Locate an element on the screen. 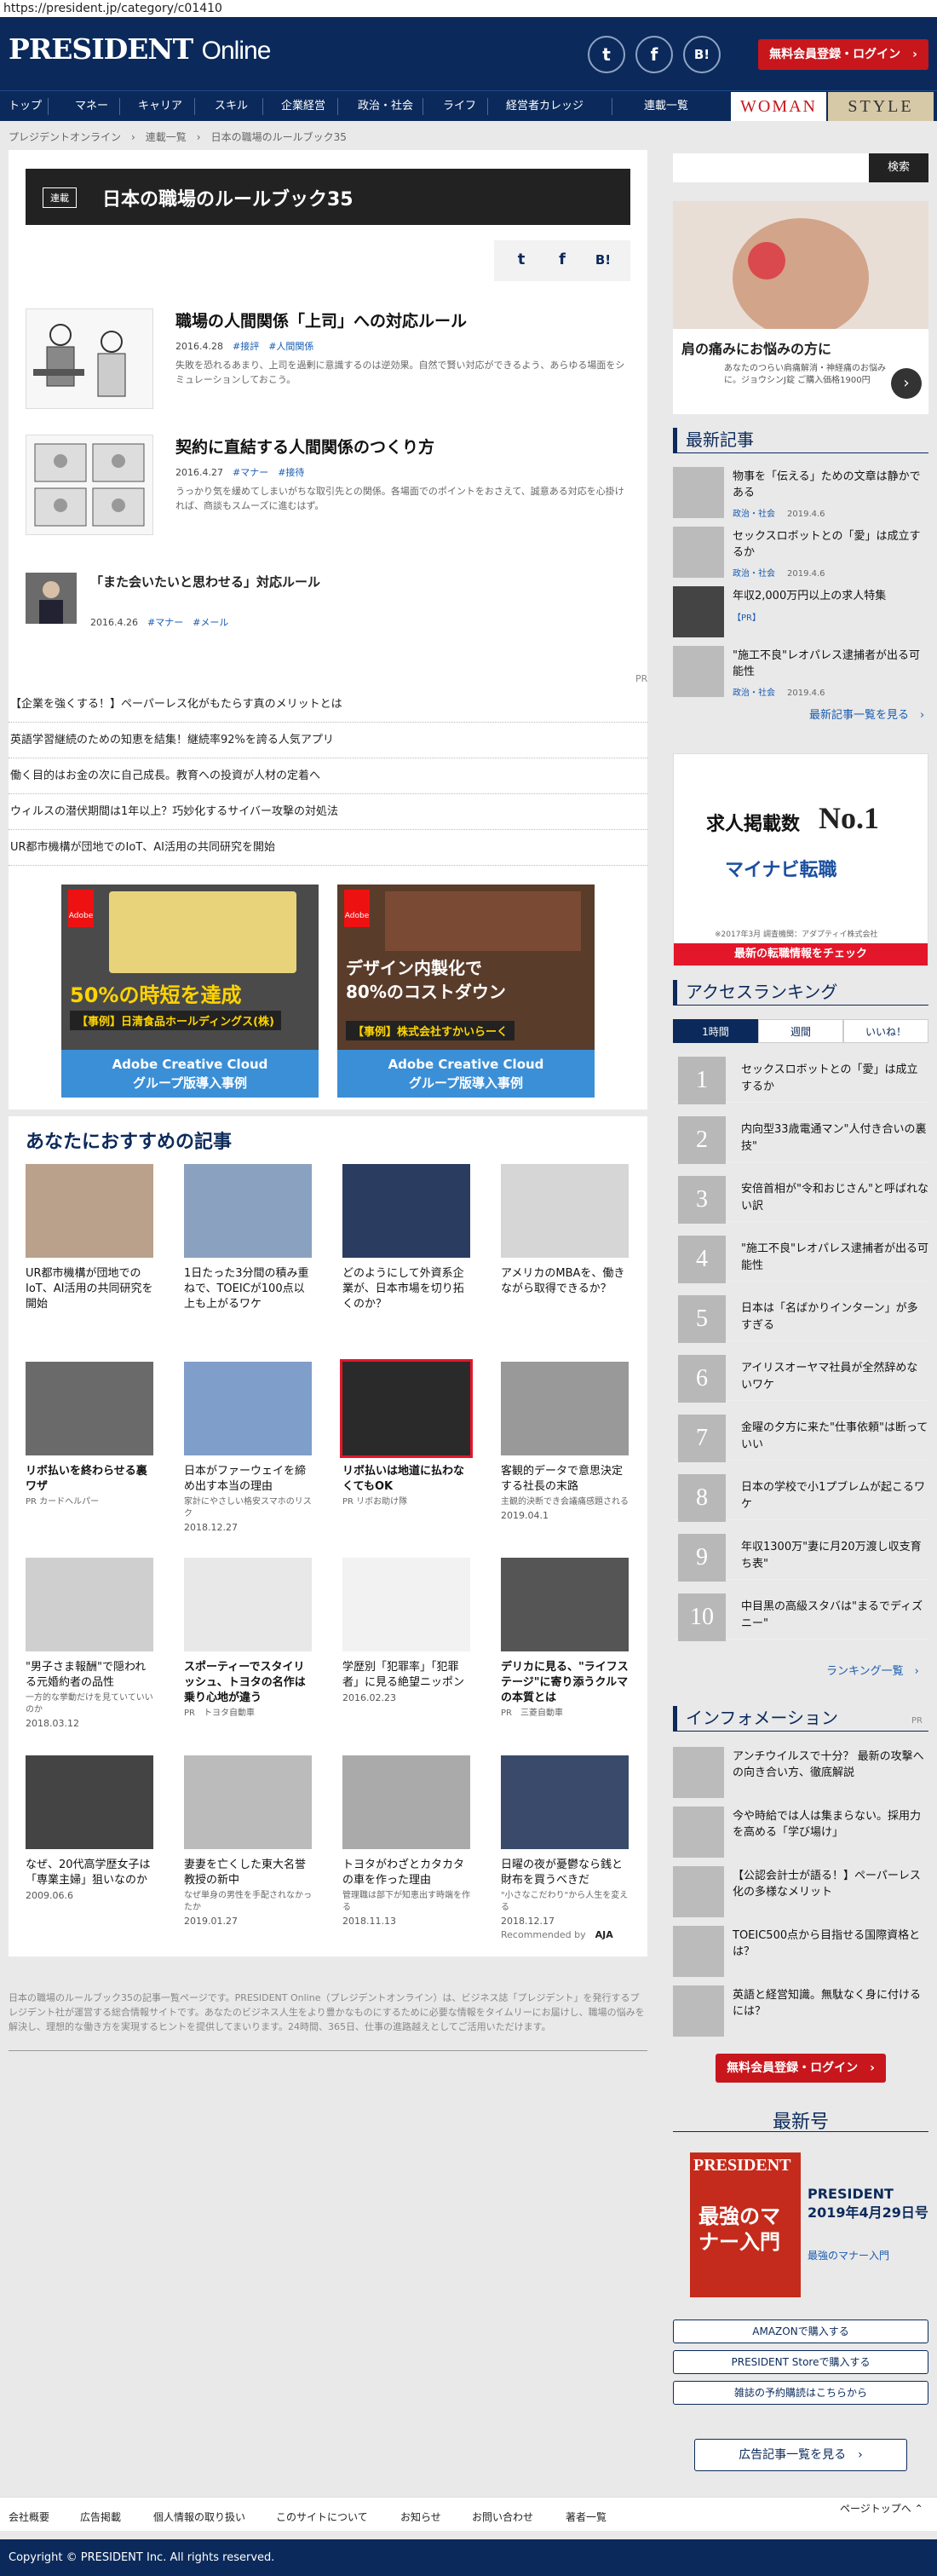  ranking-number: 4 is located at coordinates (702, 1259).